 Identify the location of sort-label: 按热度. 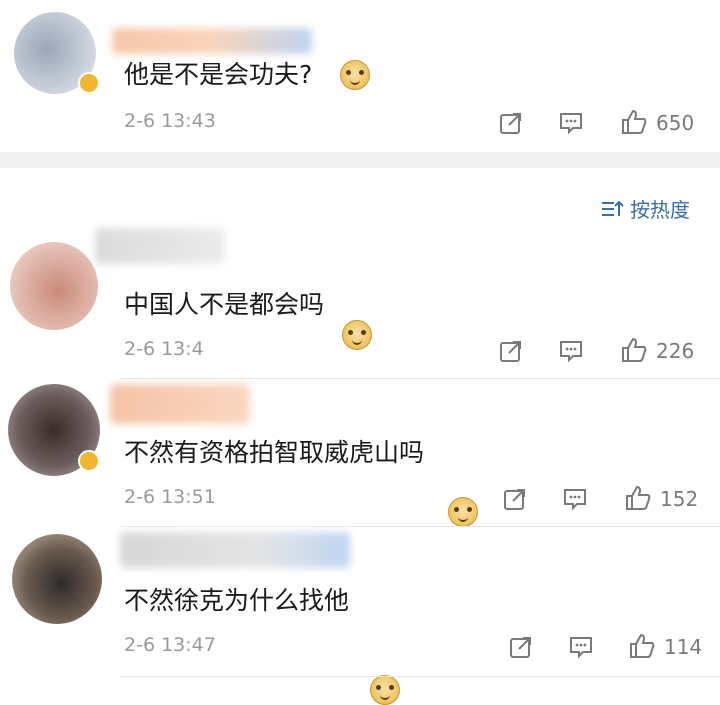
(660, 210).